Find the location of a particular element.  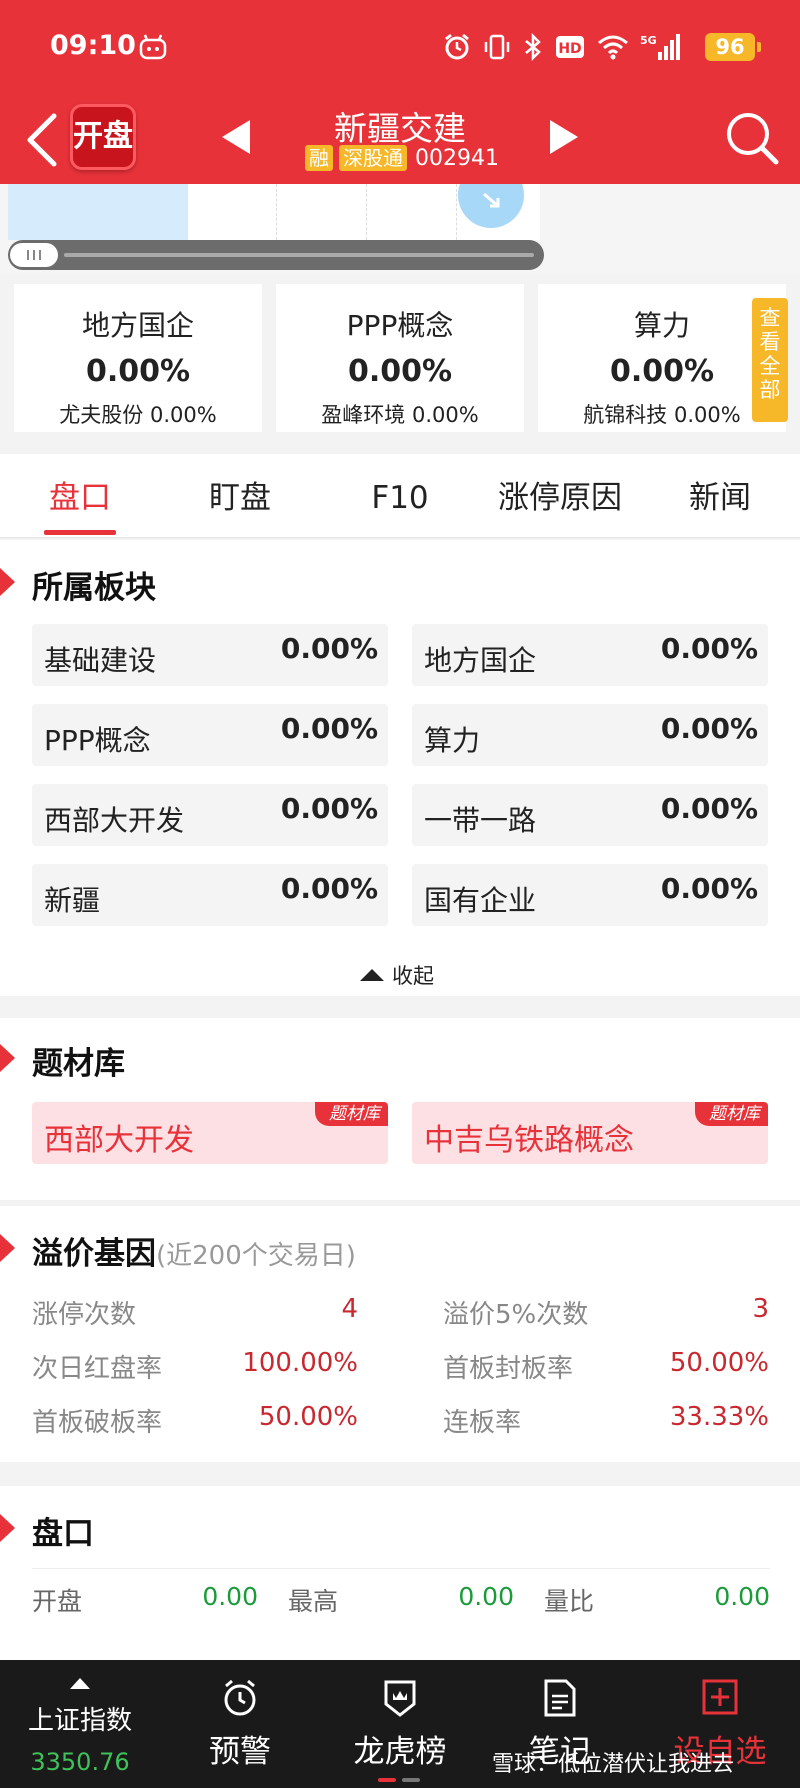

concept-card: 地方国企 0.00% 尤夫股份 0.00% is located at coordinates (138, 358).